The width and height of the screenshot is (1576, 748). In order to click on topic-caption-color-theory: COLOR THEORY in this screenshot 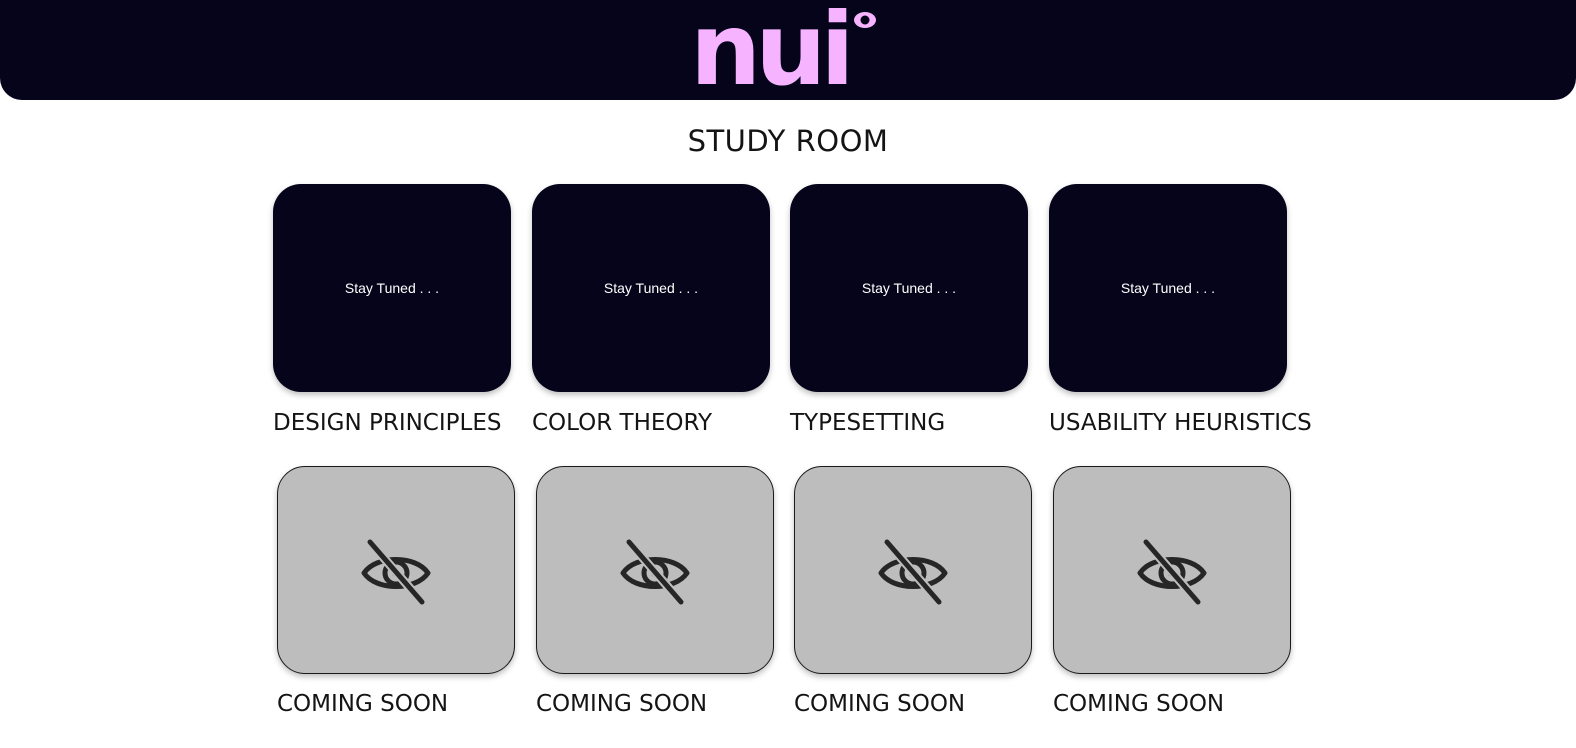, I will do `click(622, 423)`.